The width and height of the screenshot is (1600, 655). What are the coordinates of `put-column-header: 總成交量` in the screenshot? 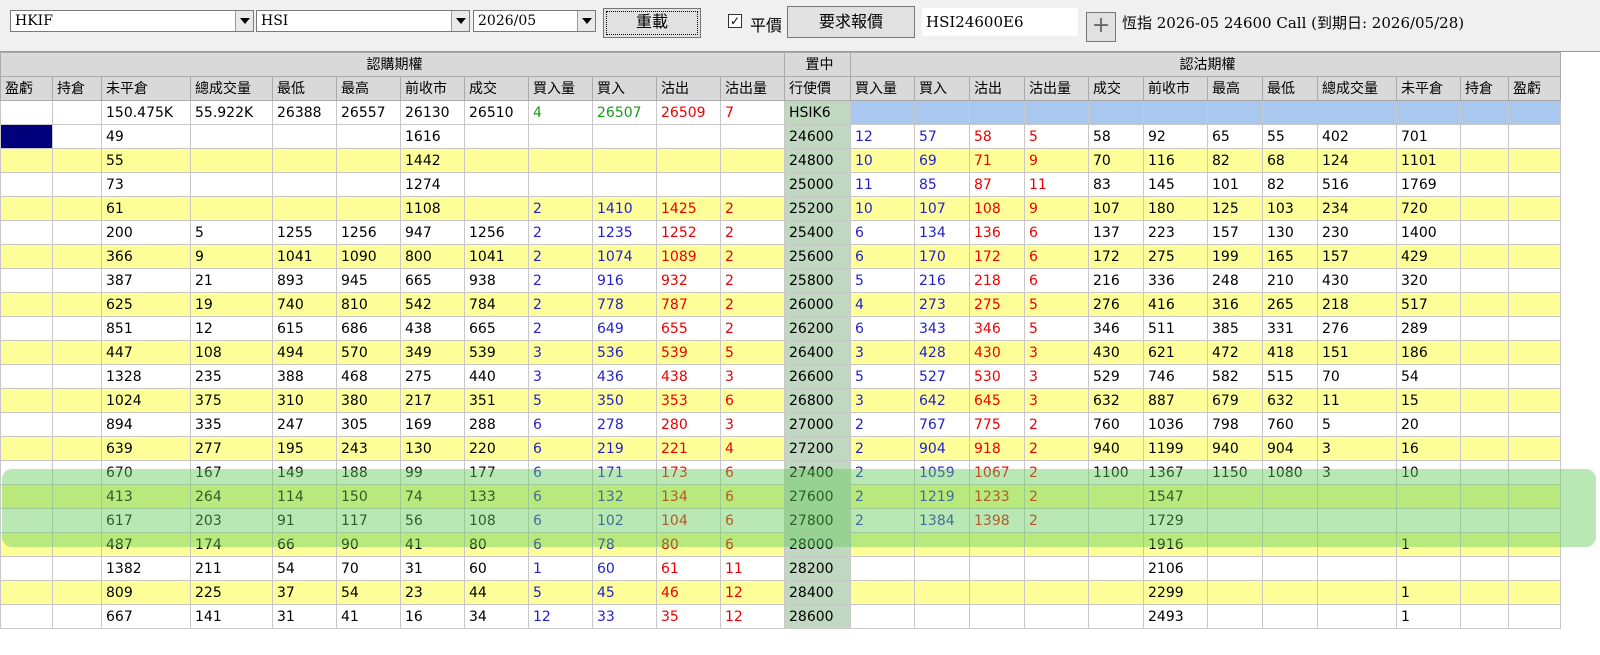 It's located at (1357, 88).